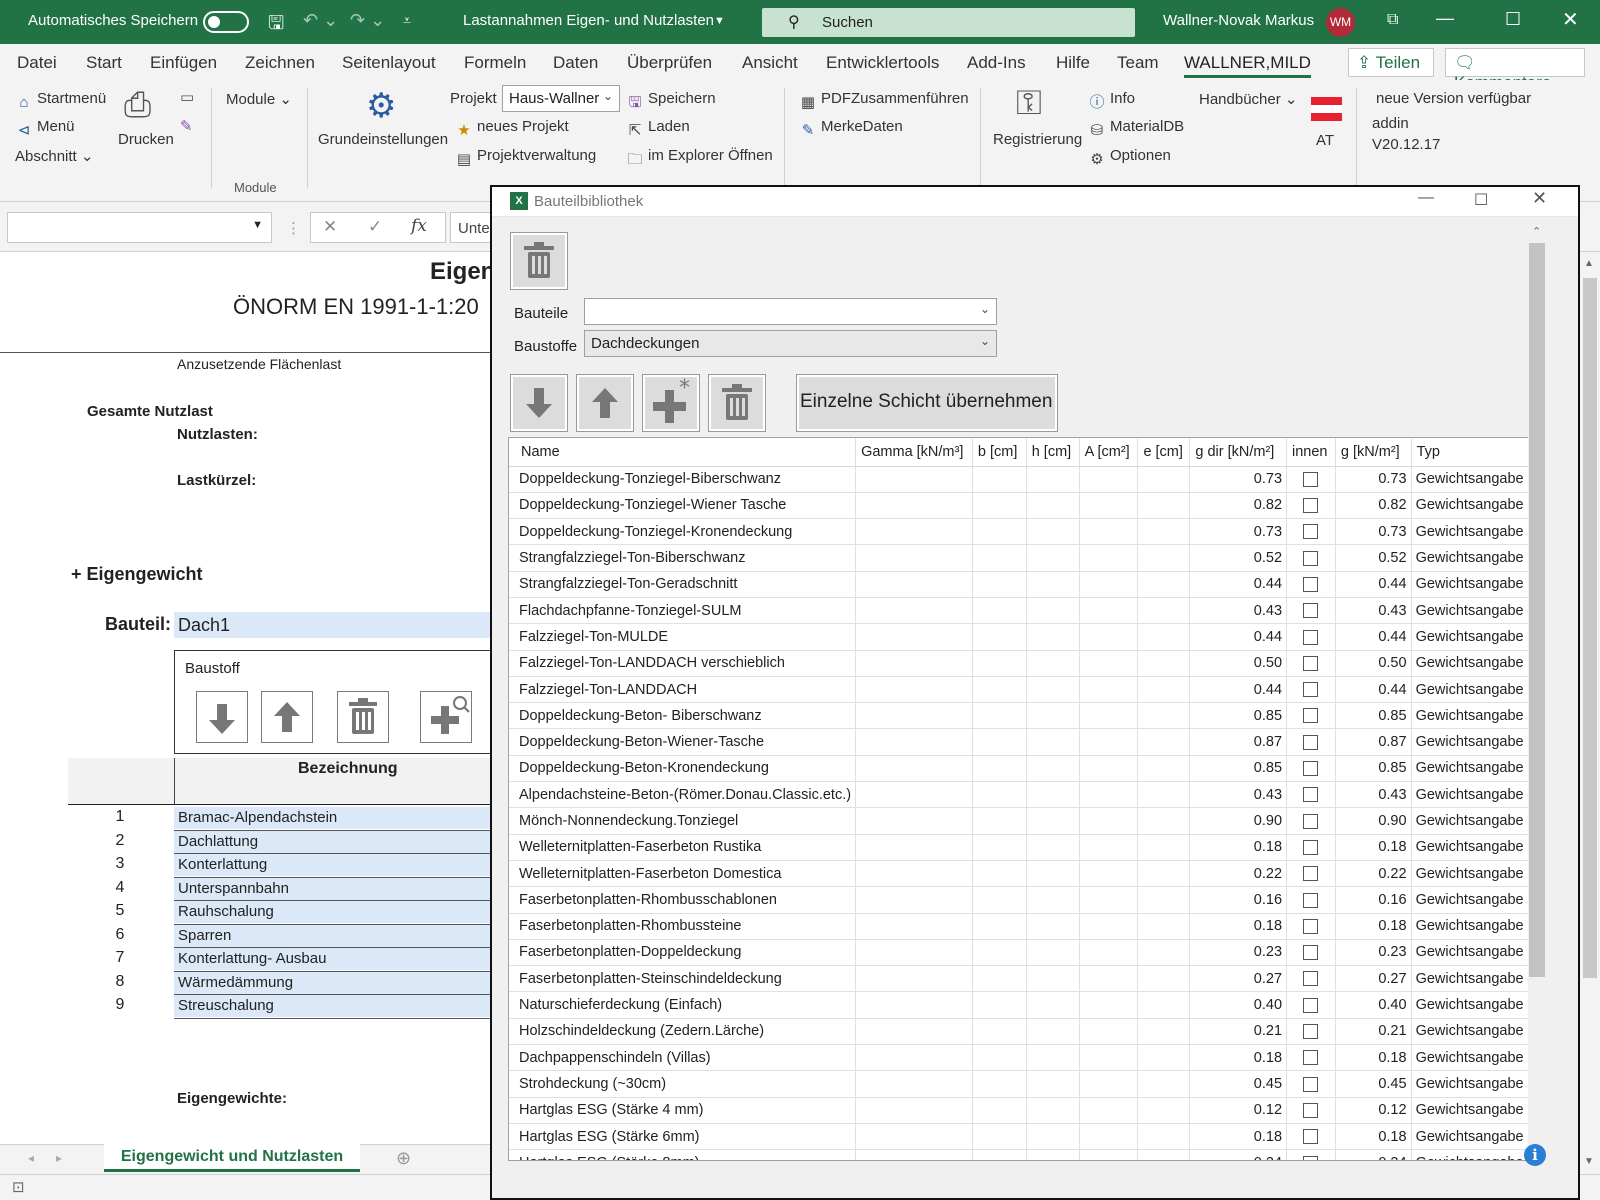 The height and width of the screenshot is (1200, 1600). What do you see at coordinates (383, 139) in the screenshot?
I see `settings-button: Grundeinstellungen` at bounding box center [383, 139].